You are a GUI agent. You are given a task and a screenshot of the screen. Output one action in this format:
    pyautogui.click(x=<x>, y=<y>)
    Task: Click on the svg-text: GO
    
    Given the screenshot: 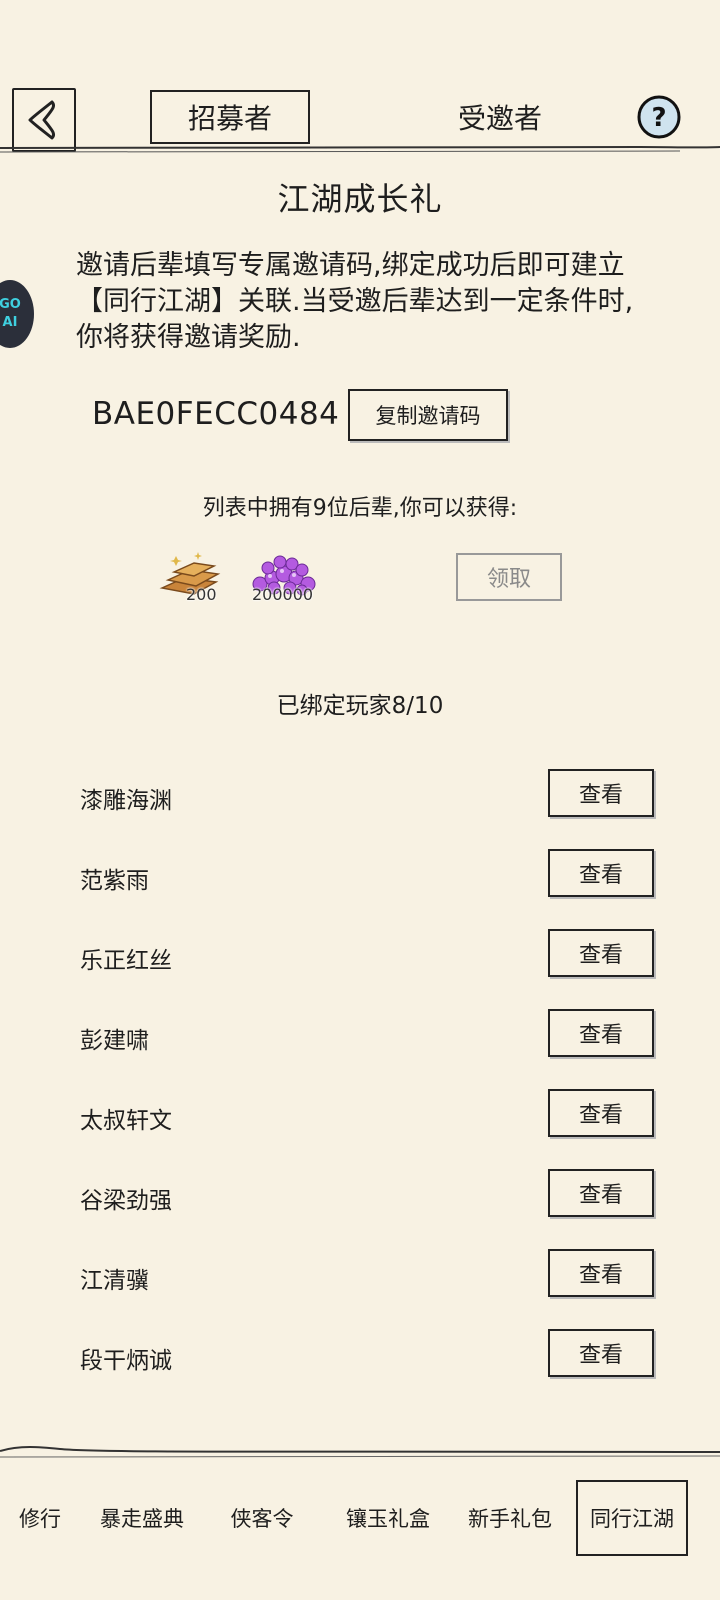 What is the action you would take?
    pyautogui.click(x=10, y=304)
    